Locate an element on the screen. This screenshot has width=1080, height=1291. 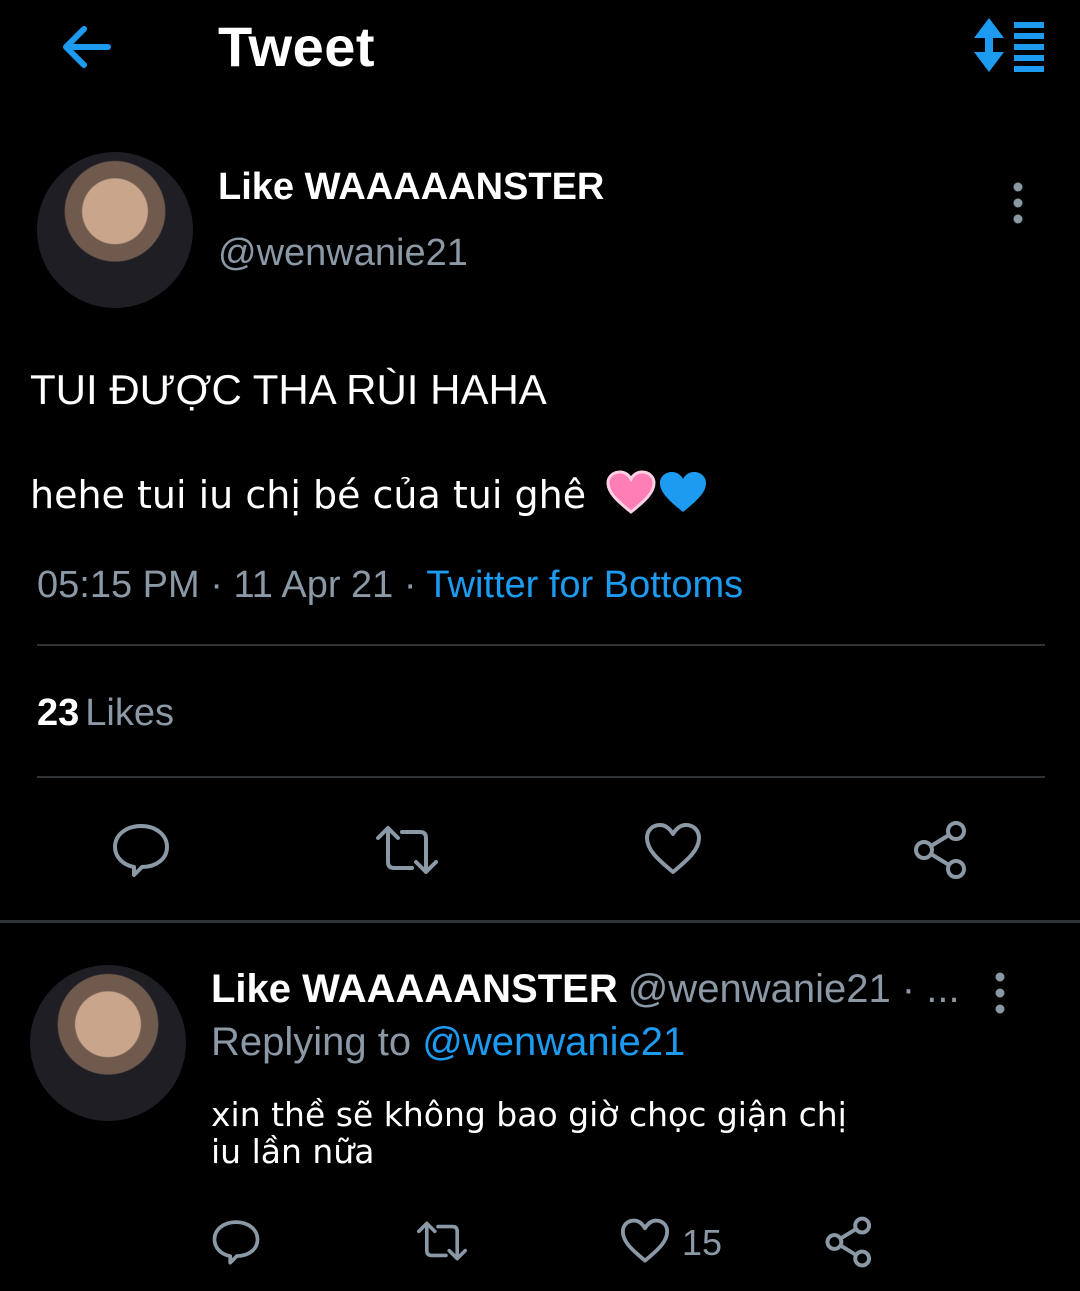
author-name: Like WAAAAANSTER is located at coordinates (411, 187).